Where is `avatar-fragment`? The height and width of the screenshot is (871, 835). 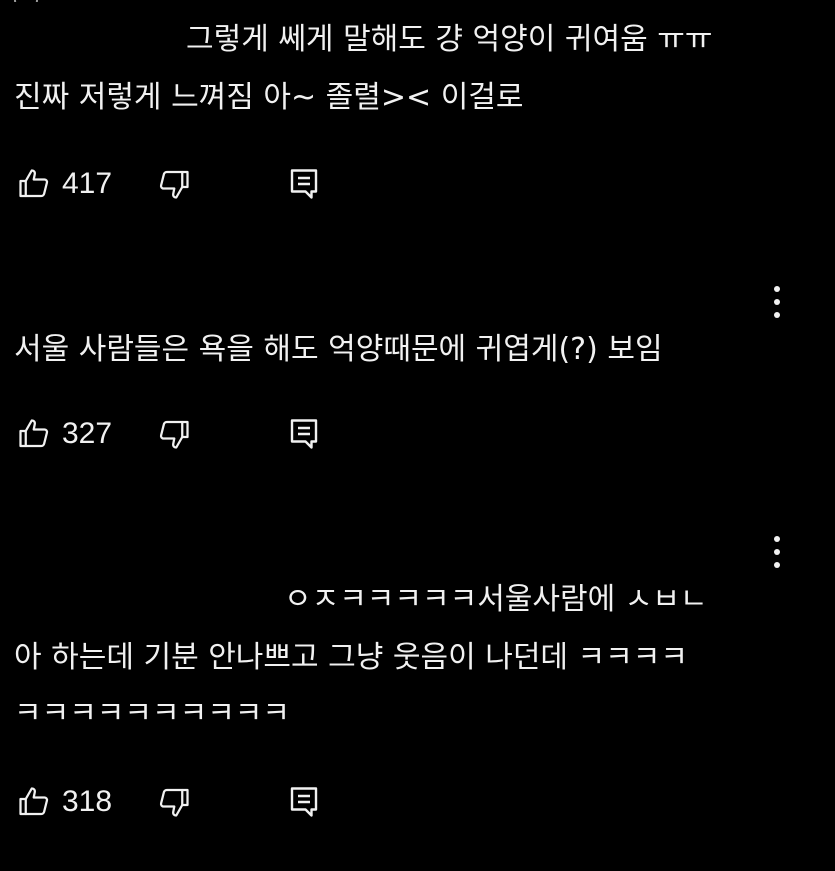
avatar-fragment is located at coordinates (26, 1).